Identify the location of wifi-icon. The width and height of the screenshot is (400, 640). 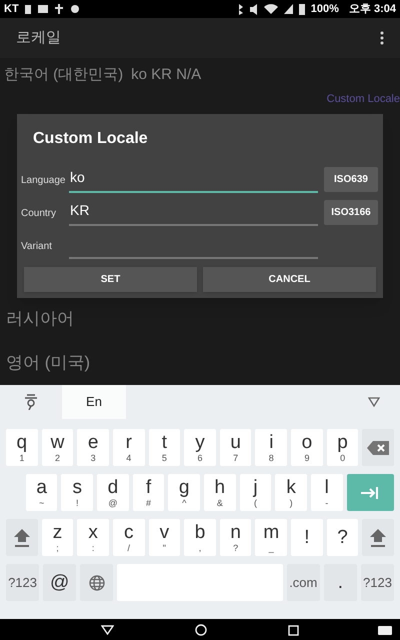
(271, 9).